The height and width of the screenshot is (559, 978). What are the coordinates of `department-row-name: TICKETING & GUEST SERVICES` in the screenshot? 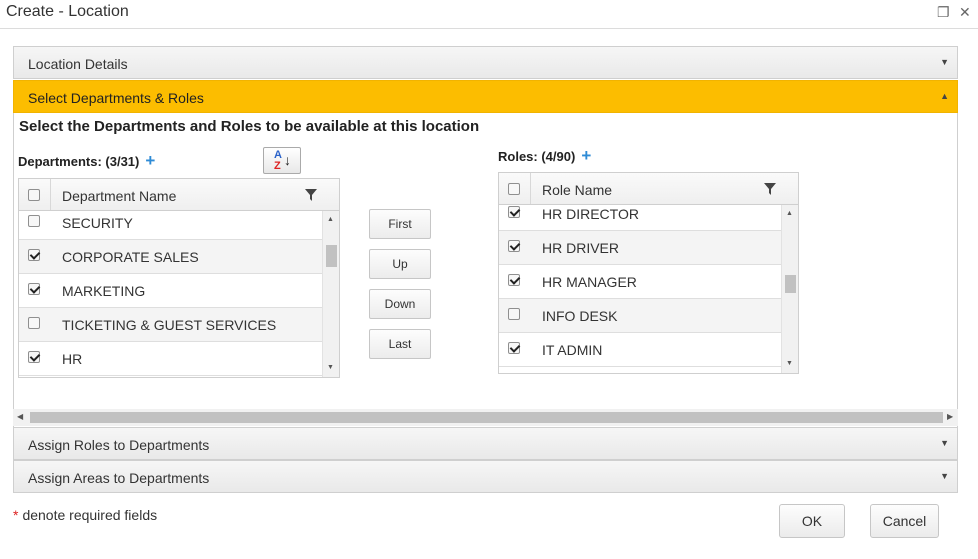 It's located at (169, 325).